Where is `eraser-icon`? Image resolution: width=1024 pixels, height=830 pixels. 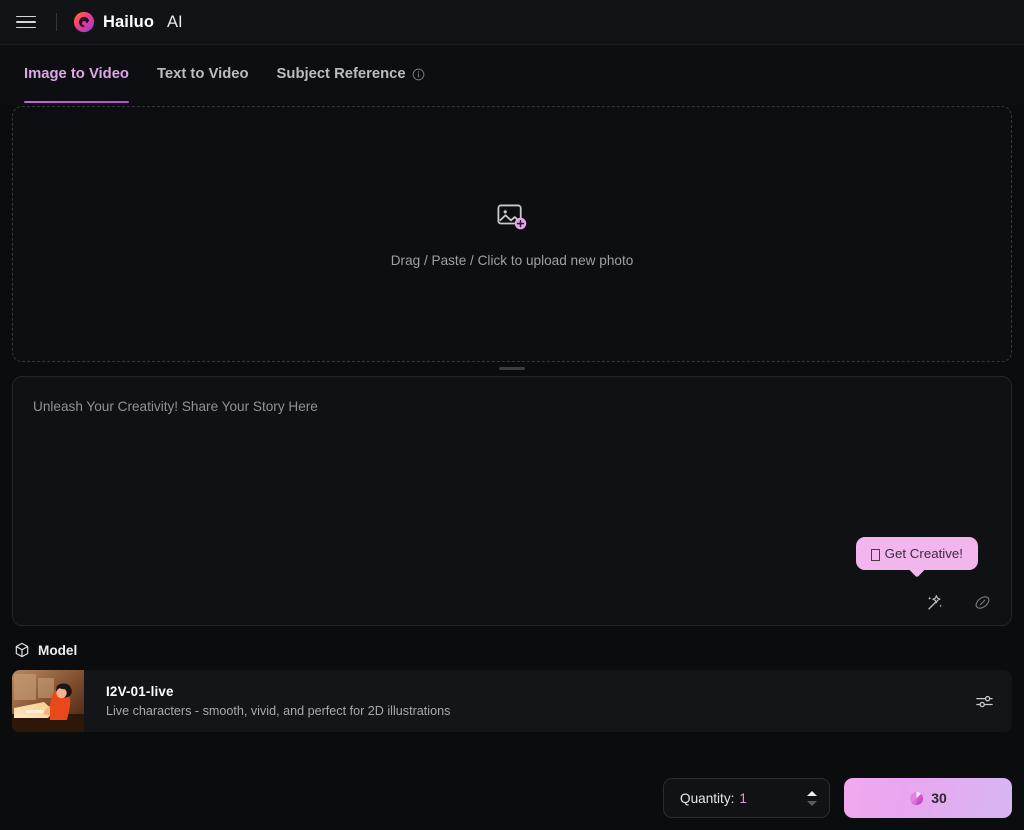
eraser-icon is located at coordinates (982, 602).